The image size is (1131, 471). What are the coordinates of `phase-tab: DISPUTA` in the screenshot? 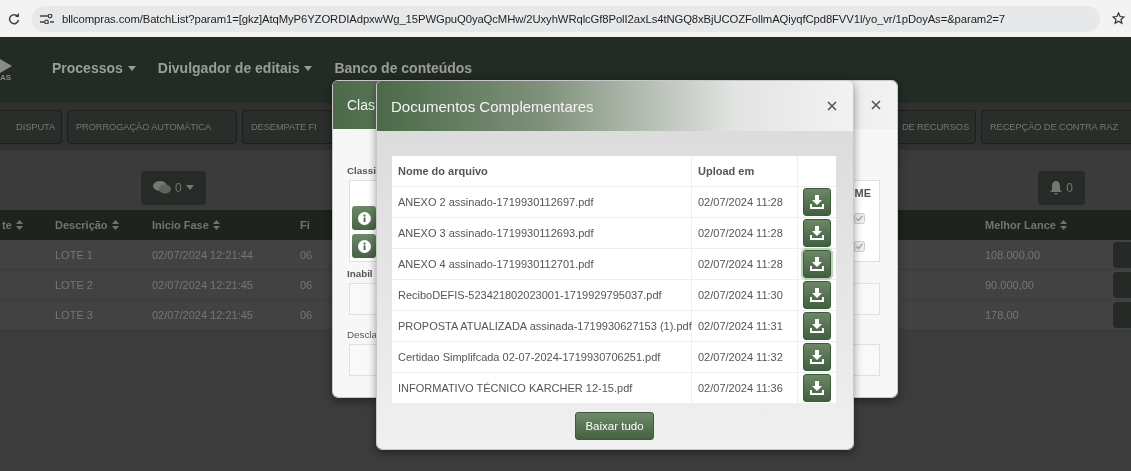 It's located at (31, 126).